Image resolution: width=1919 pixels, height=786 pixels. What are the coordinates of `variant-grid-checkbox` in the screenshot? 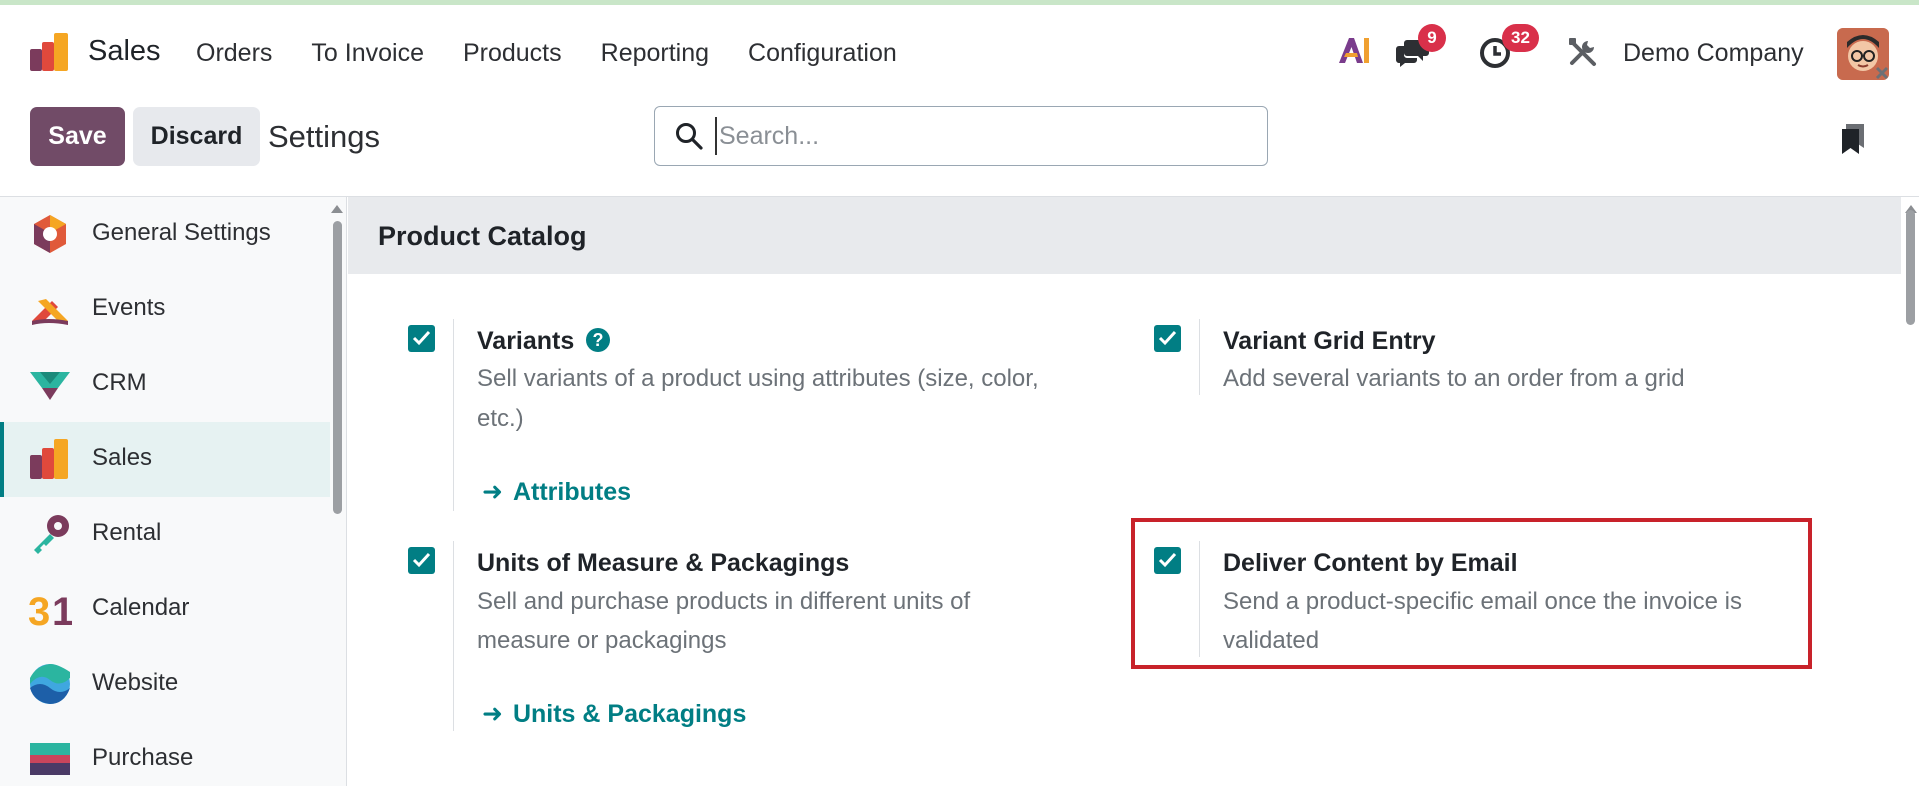 It's located at (1167, 338).